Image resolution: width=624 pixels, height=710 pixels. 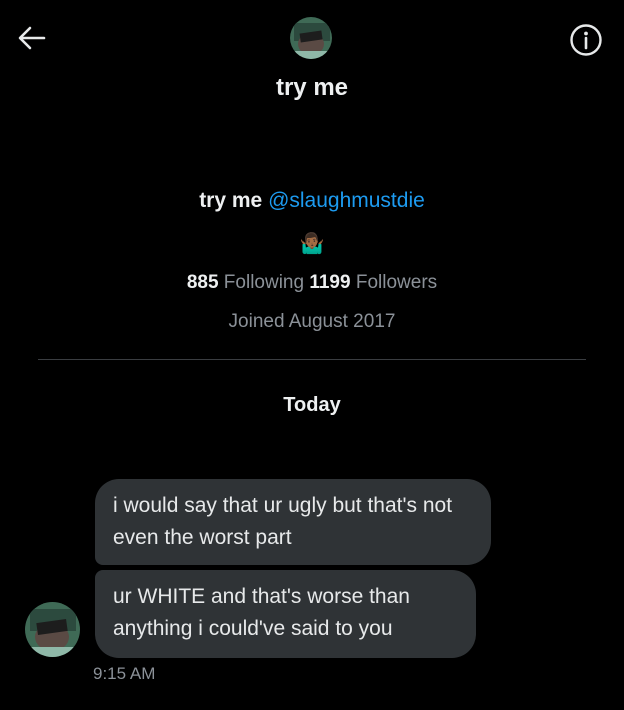 What do you see at coordinates (312, 87) in the screenshot?
I see `conversation-title: try me` at bounding box center [312, 87].